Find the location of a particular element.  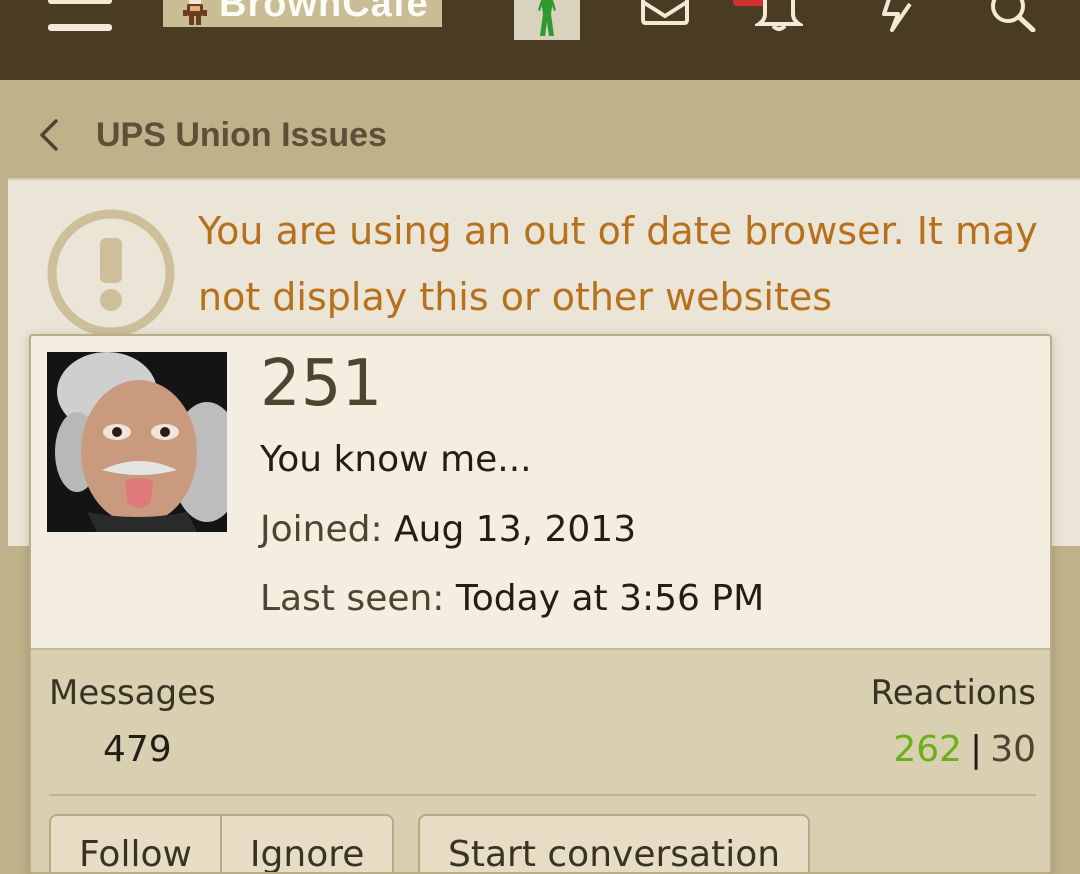

top-nav-bar: BrownCafe is located at coordinates (540, 40).